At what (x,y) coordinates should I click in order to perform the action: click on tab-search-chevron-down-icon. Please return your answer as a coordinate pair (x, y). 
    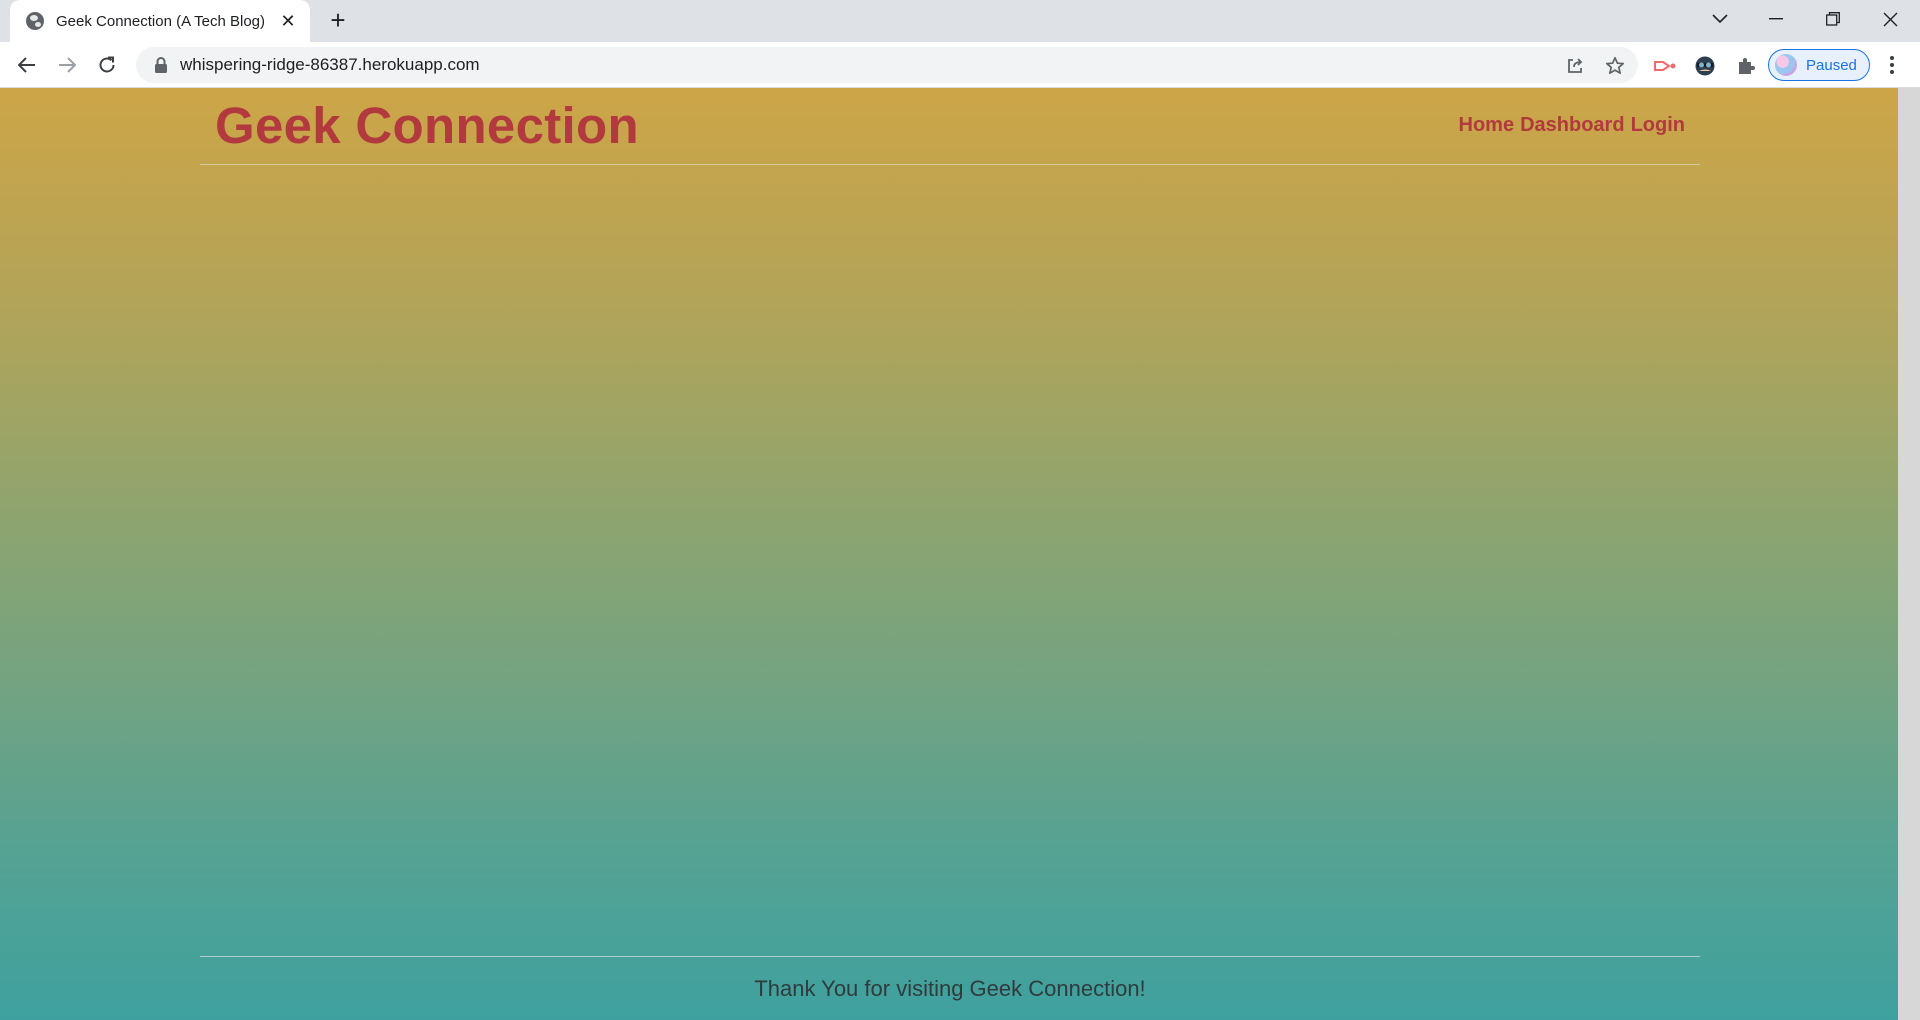
    Looking at the image, I should click on (1720, 19).